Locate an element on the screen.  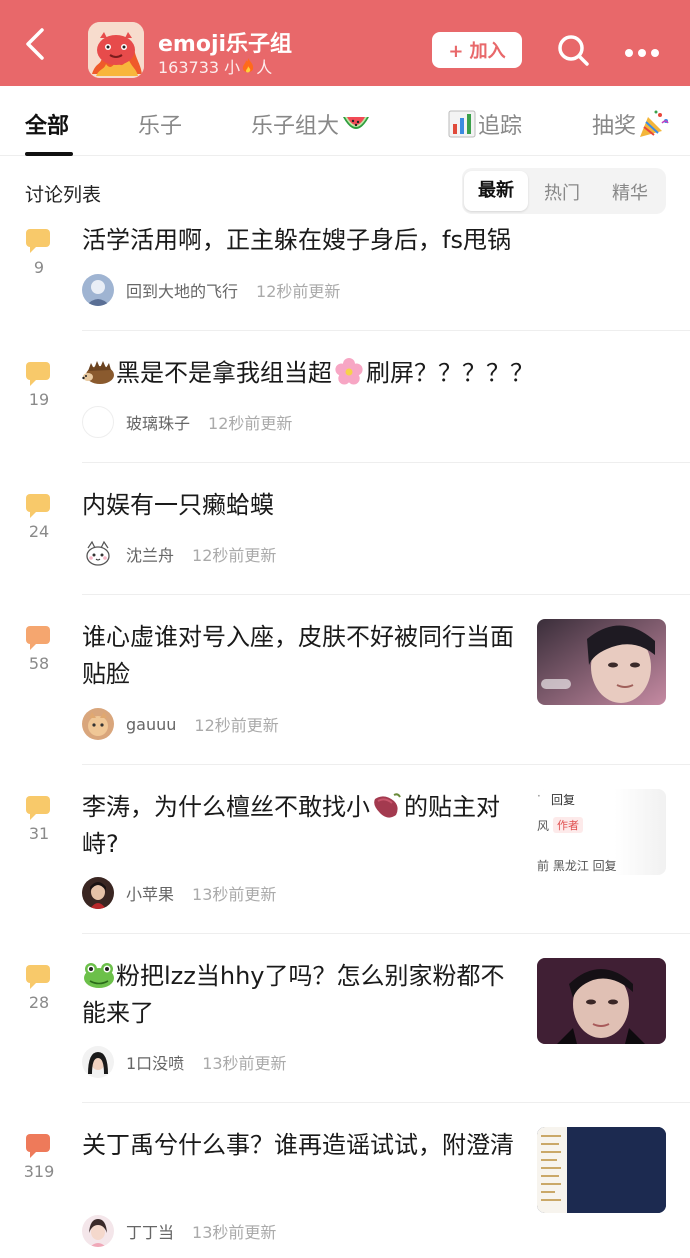
post-meta: 1口没喷 13秒前更新 is located at coordinates (184, 1062).